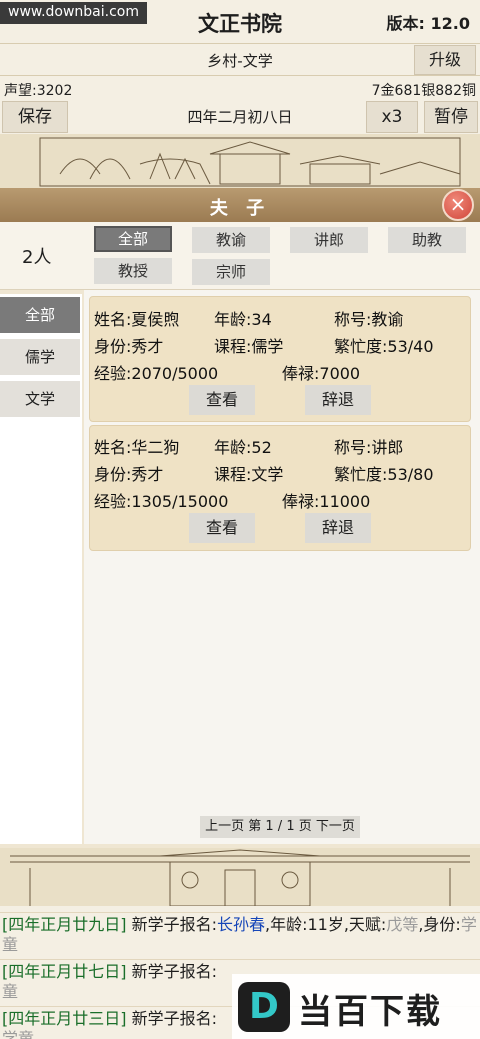  Describe the element at coordinates (329, 240) in the screenshot. I see `filter-jianglang: 讲郎` at that location.